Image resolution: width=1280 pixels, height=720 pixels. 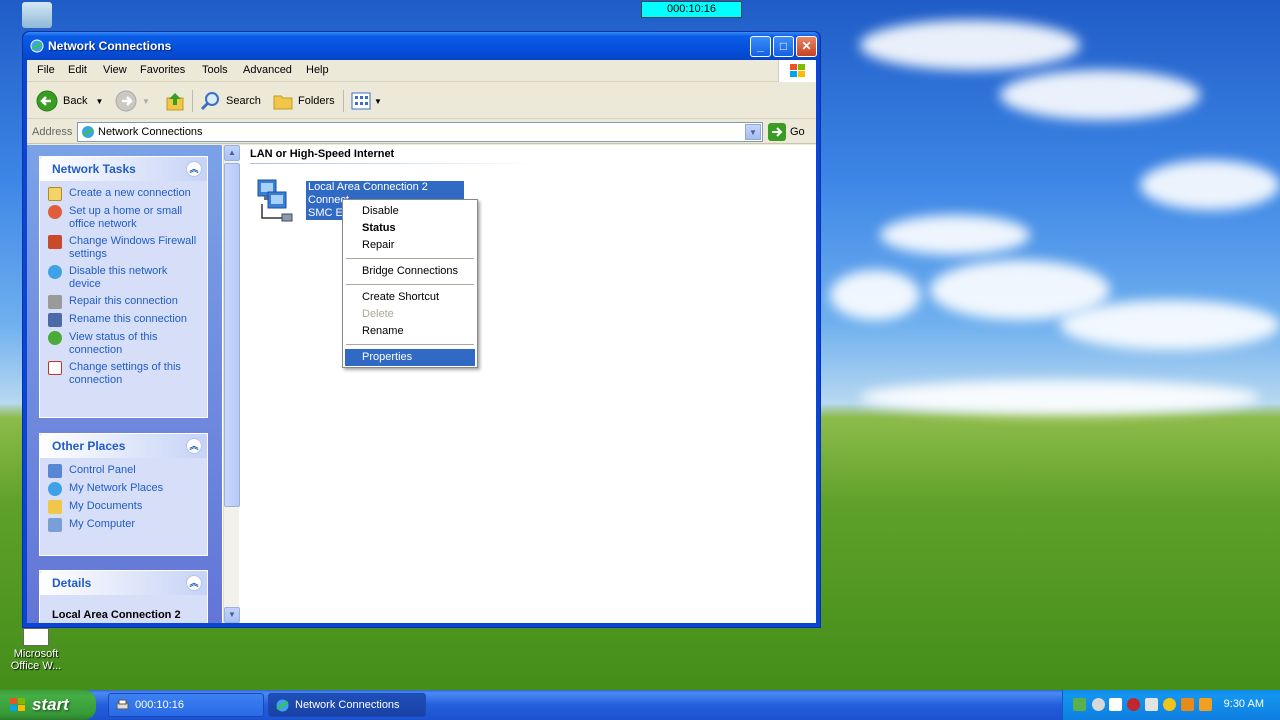 I want to click on folders-button: Folders, so click(x=303, y=101).